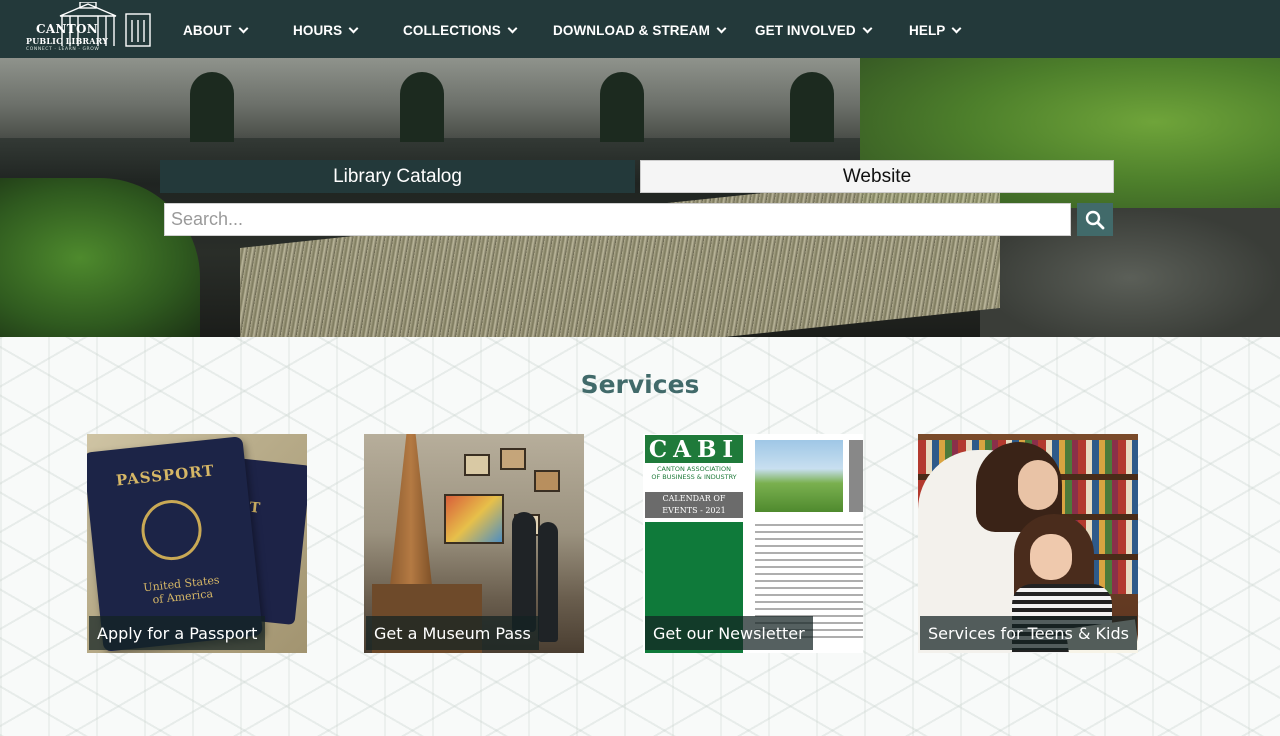 The height and width of the screenshot is (736, 1280). I want to click on nav-item-help: HELP, so click(935, 30).